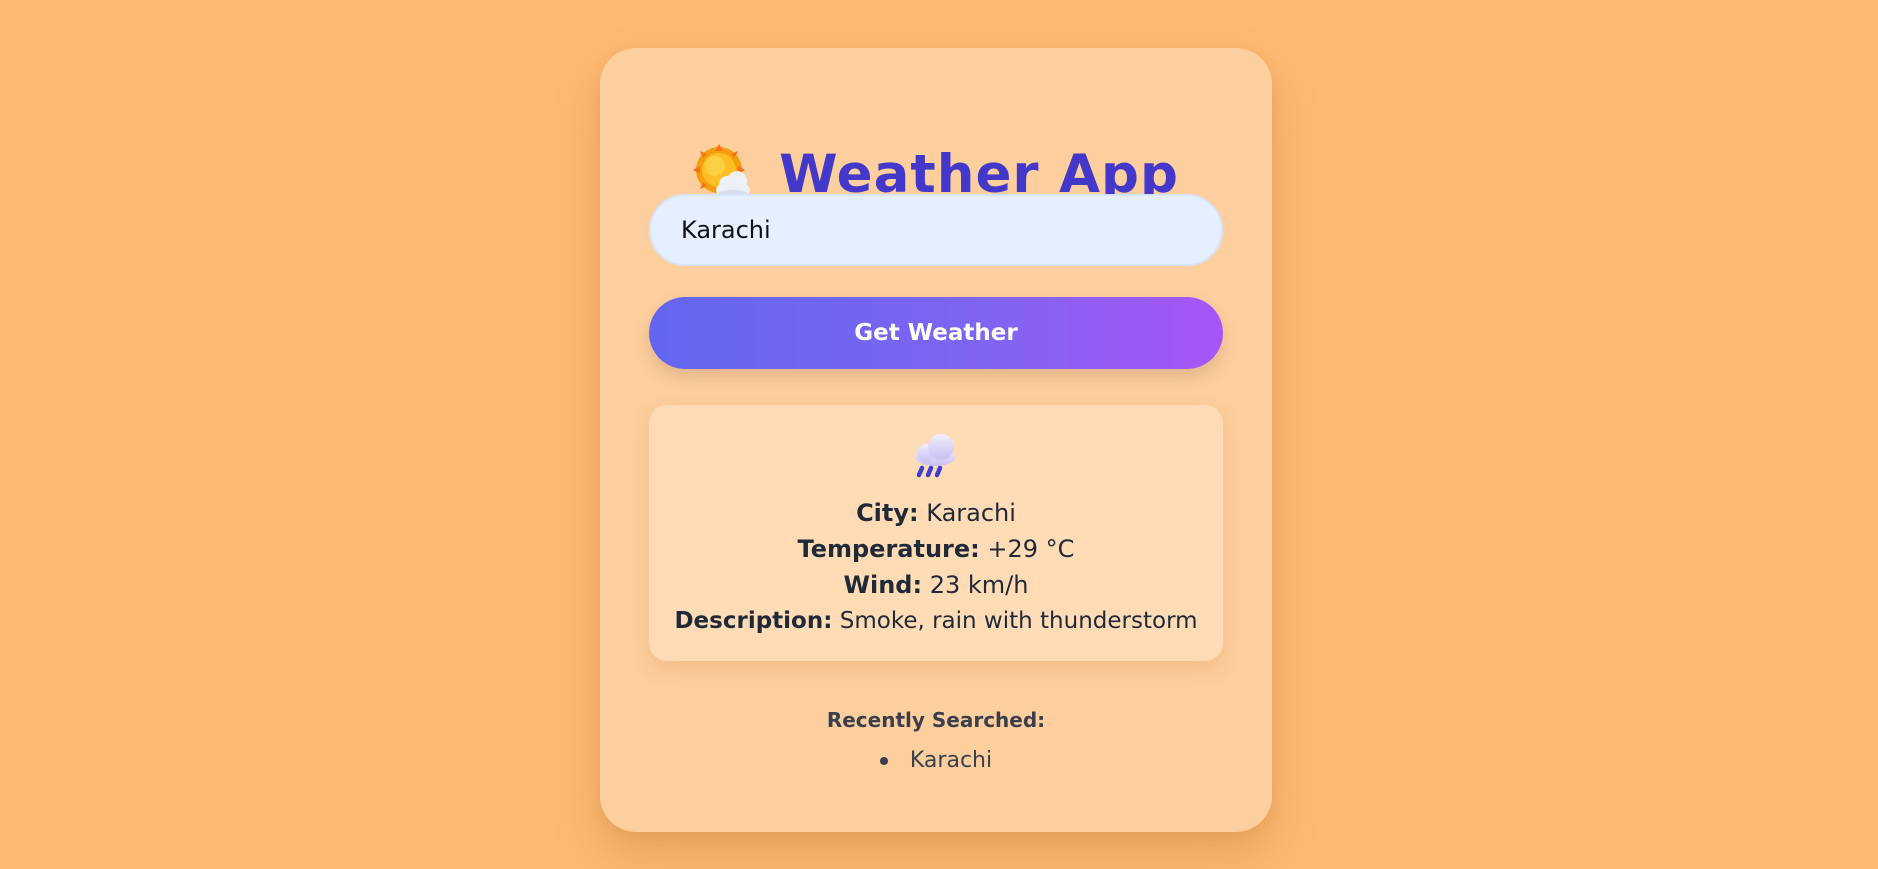 Image resolution: width=1878 pixels, height=869 pixels. I want to click on bullet-icon, so click(883, 760).